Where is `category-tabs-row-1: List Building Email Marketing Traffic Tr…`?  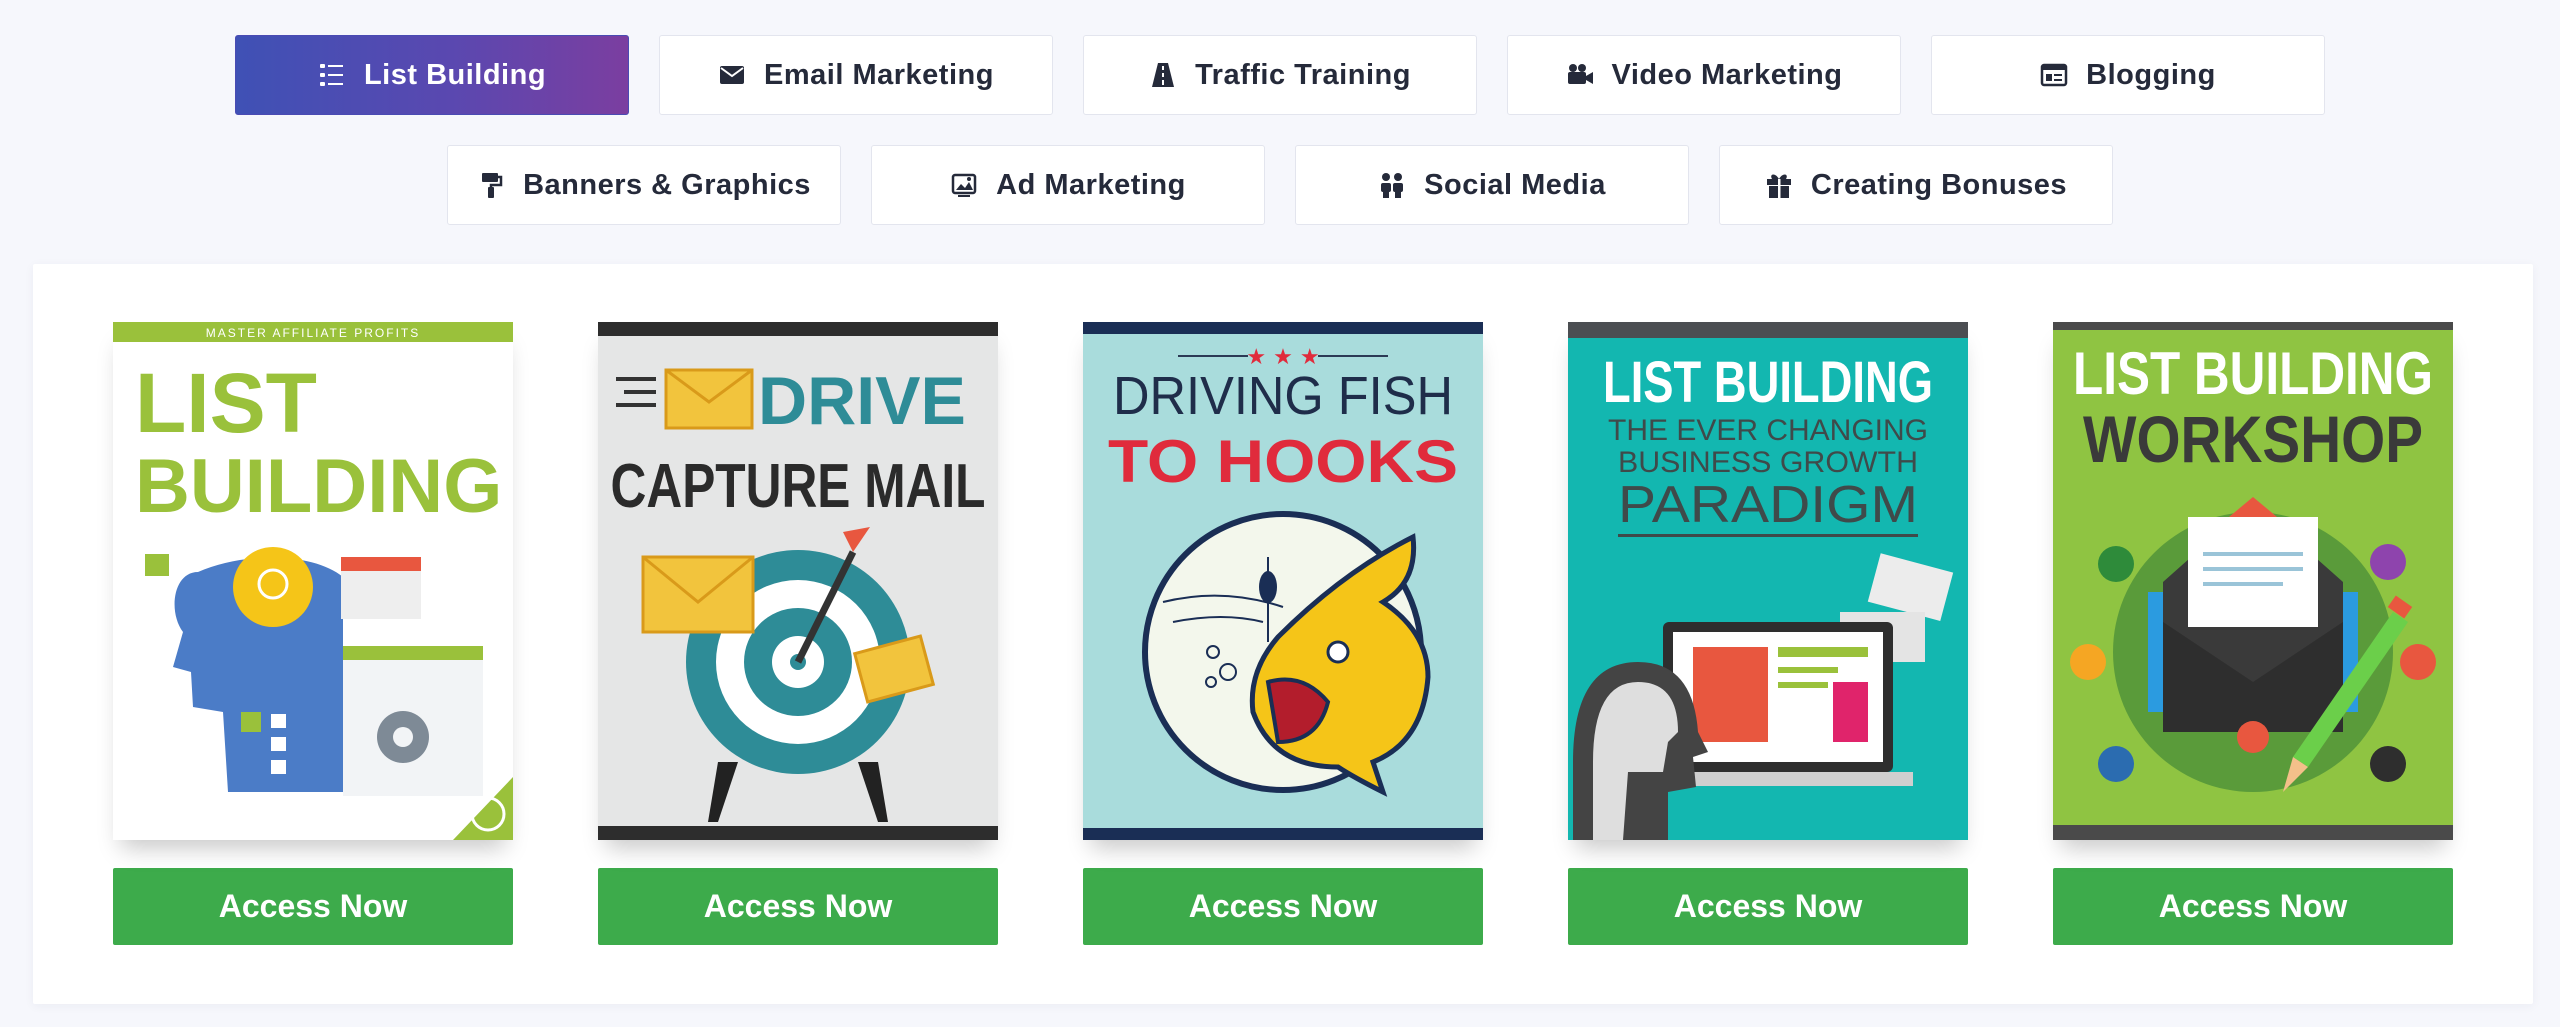
category-tabs-row-1: List Building Email Marketing Traffic Tr… is located at coordinates (1280, 75).